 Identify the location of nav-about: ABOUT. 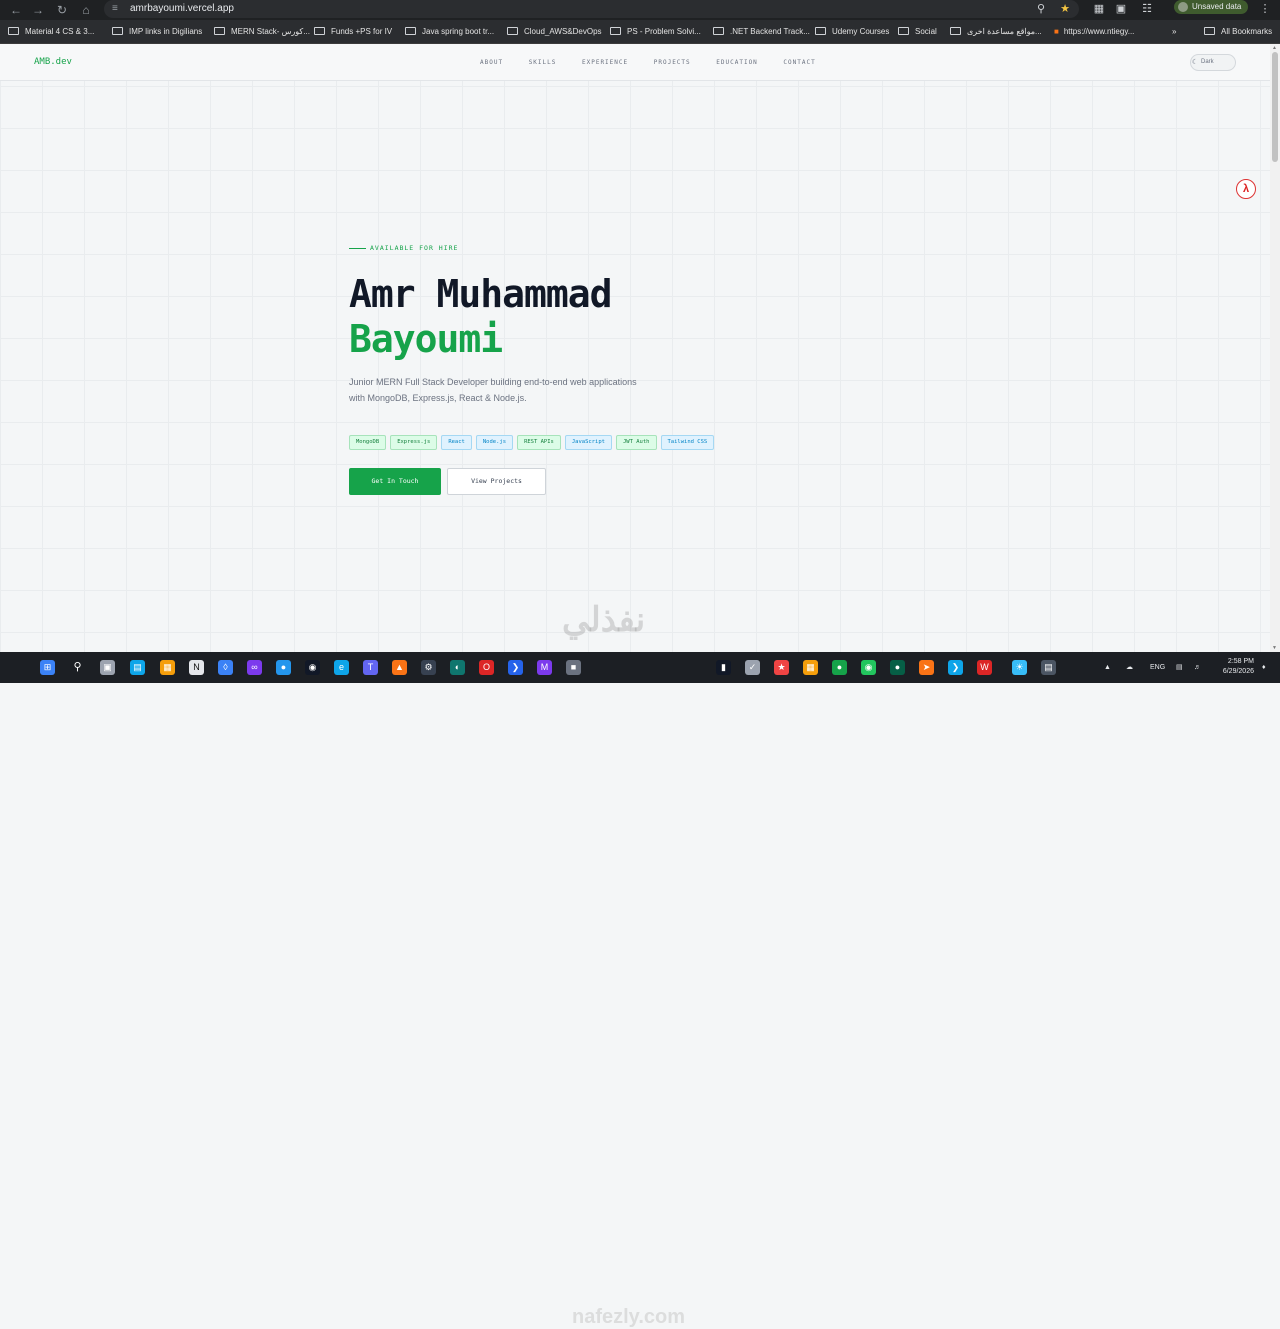
(491, 62).